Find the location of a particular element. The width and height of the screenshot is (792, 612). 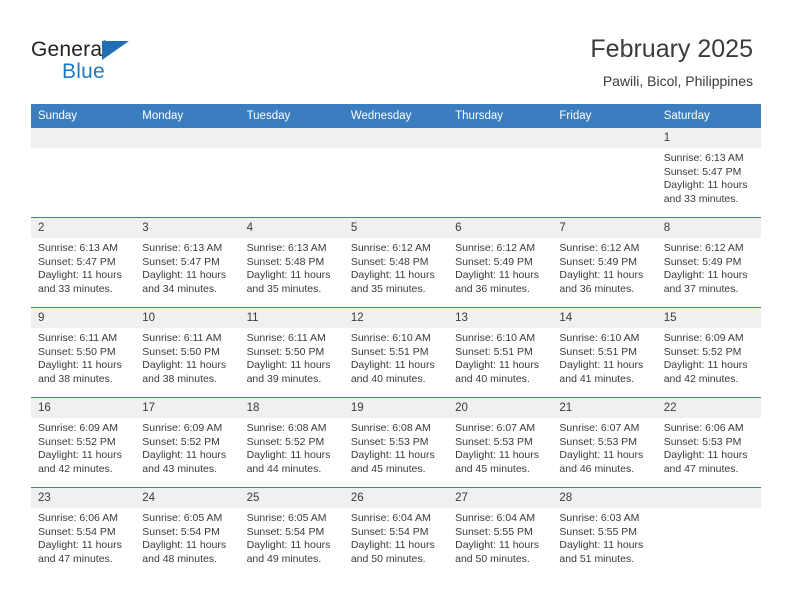

sunset-text: Sunset: 5:53 PM is located at coordinates (598, 441).